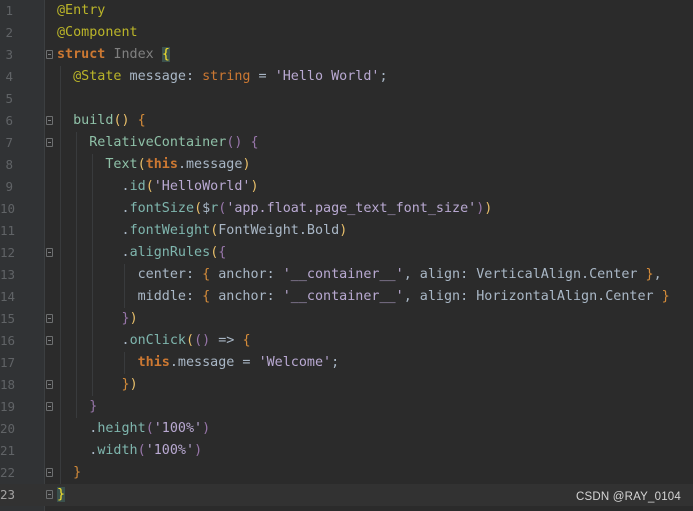  Describe the element at coordinates (9, 164) in the screenshot. I see `line-number: 8` at that location.